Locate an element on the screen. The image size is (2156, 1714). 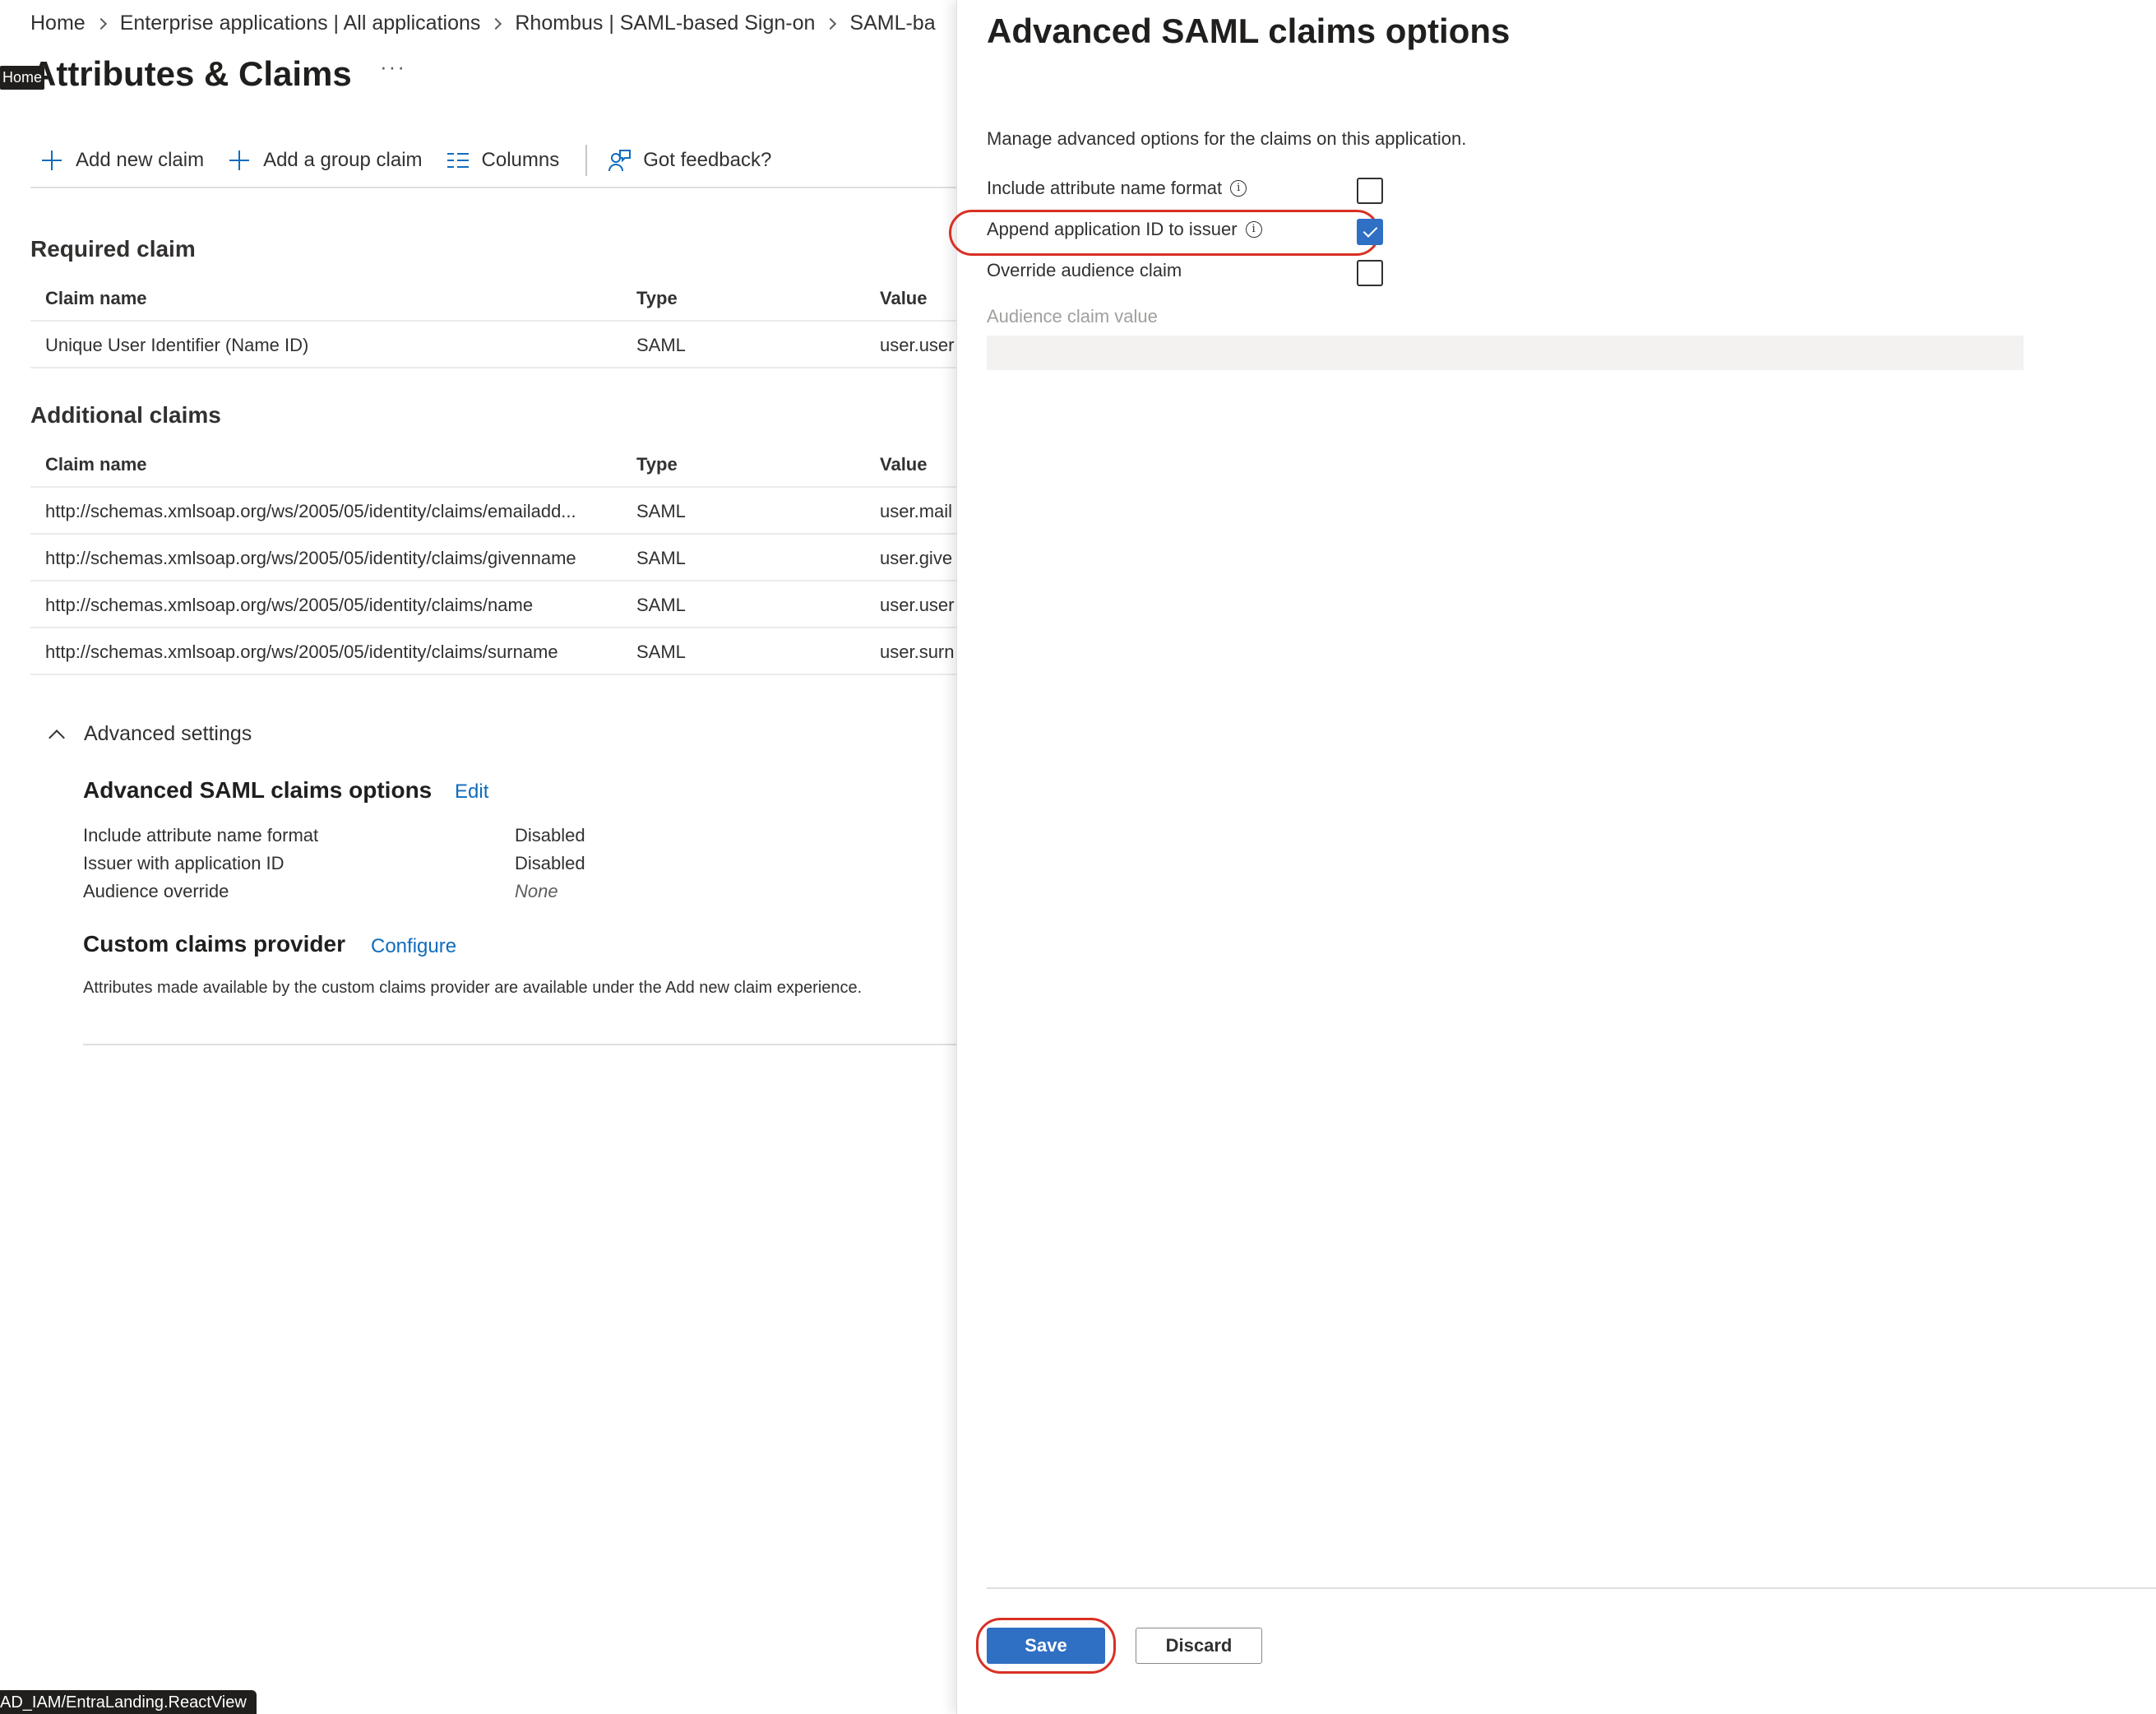
breadcrumb-home: Home is located at coordinates (58, 23).